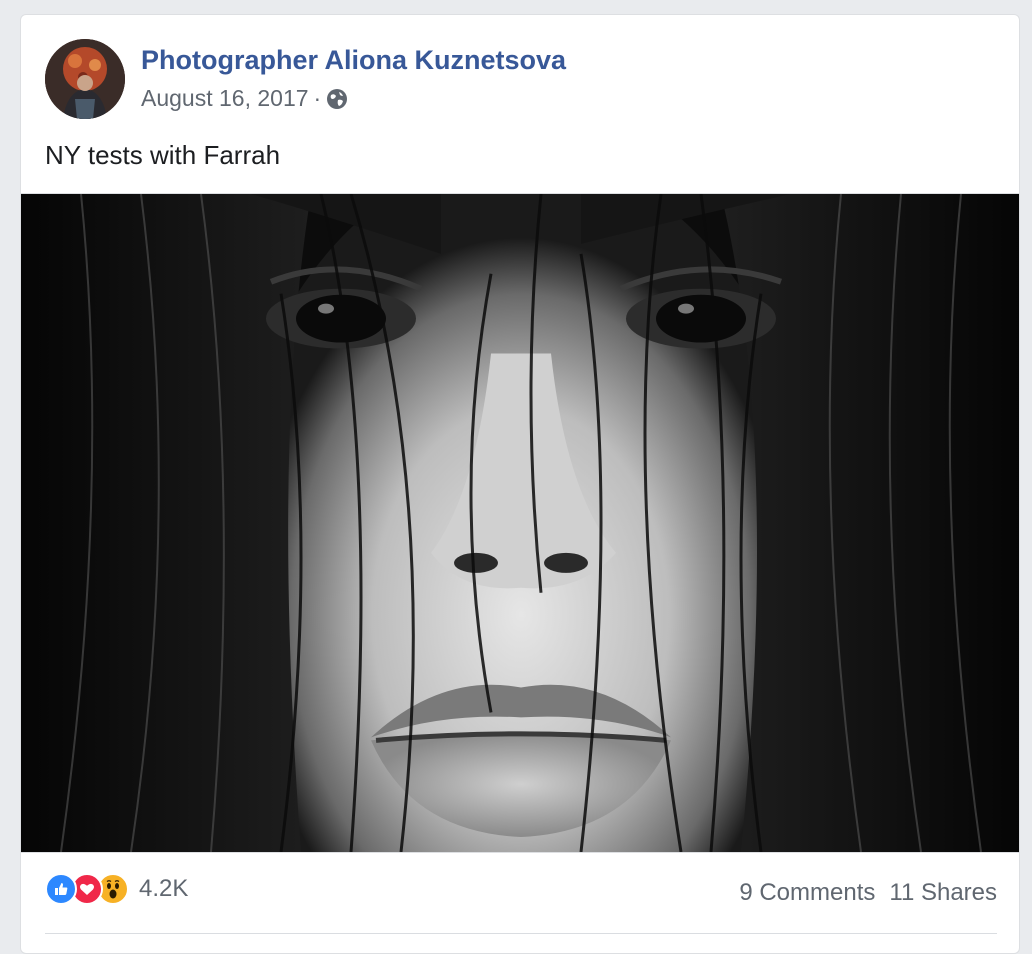  What do you see at coordinates (353, 60) in the screenshot?
I see `author-name-link: Photographer Aliona Kuznetsova` at bounding box center [353, 60].